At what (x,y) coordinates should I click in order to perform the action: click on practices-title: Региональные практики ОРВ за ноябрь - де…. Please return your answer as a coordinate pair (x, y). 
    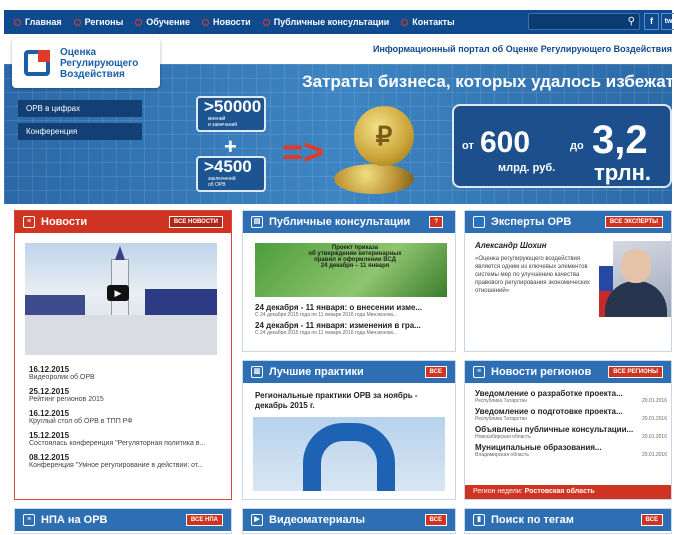
    Looking at the image, I should click on (351, 401).